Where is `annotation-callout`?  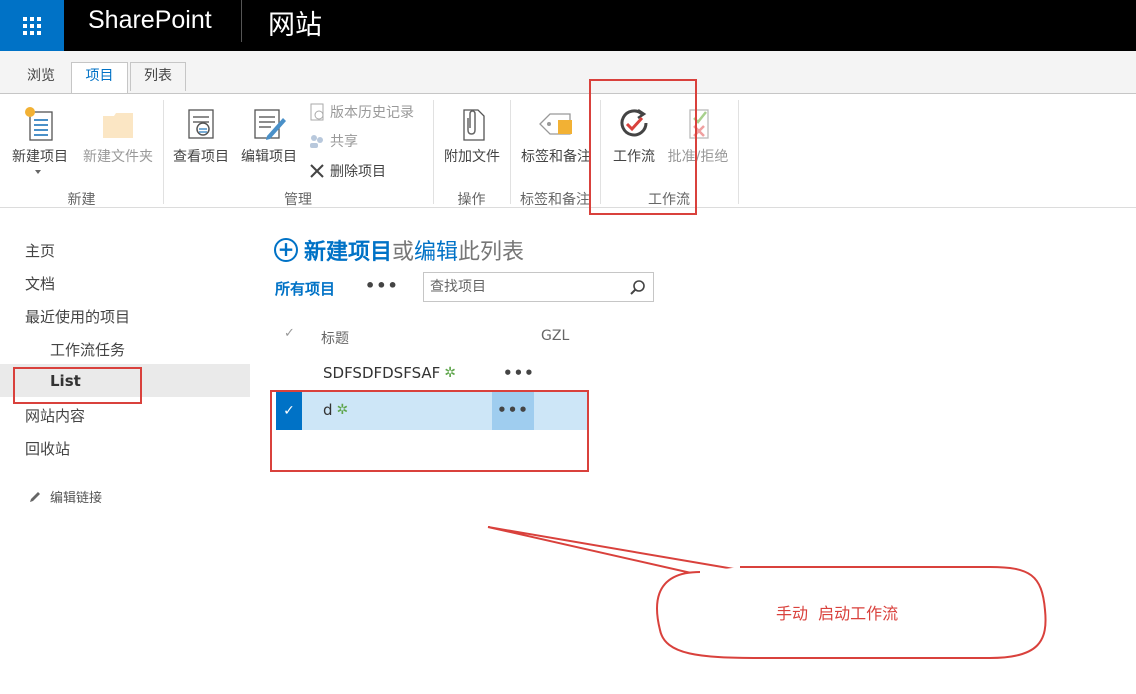 annotation-callout is located at coordinates (767, 592).